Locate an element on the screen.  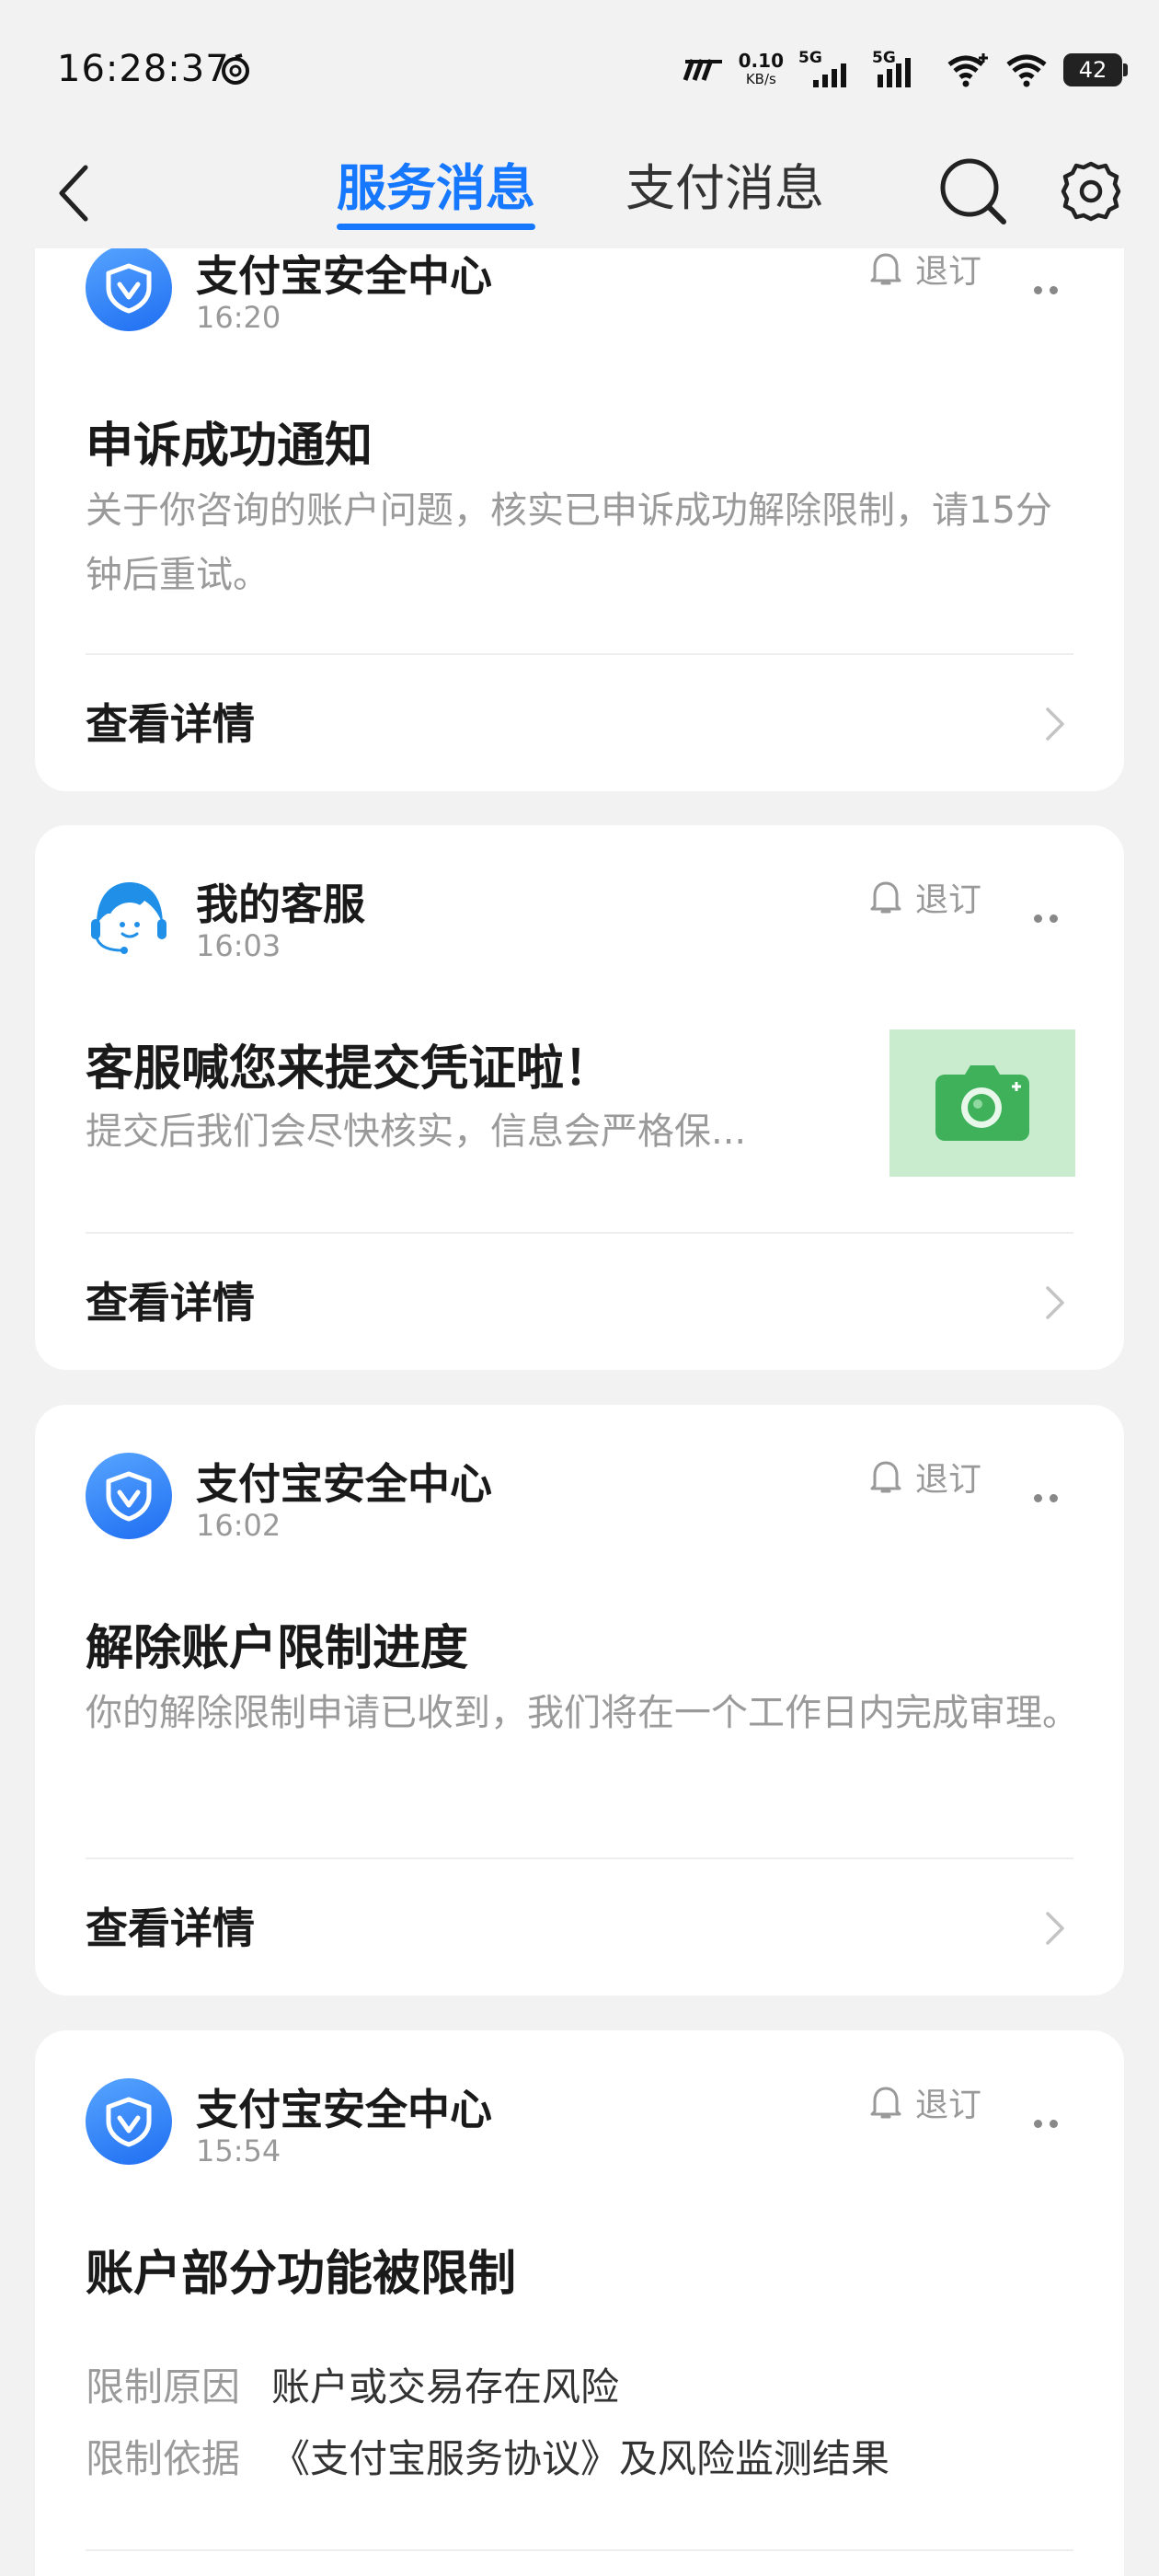
top-nav: 服务消息 支付消息 is located at coordinates (579, 193).